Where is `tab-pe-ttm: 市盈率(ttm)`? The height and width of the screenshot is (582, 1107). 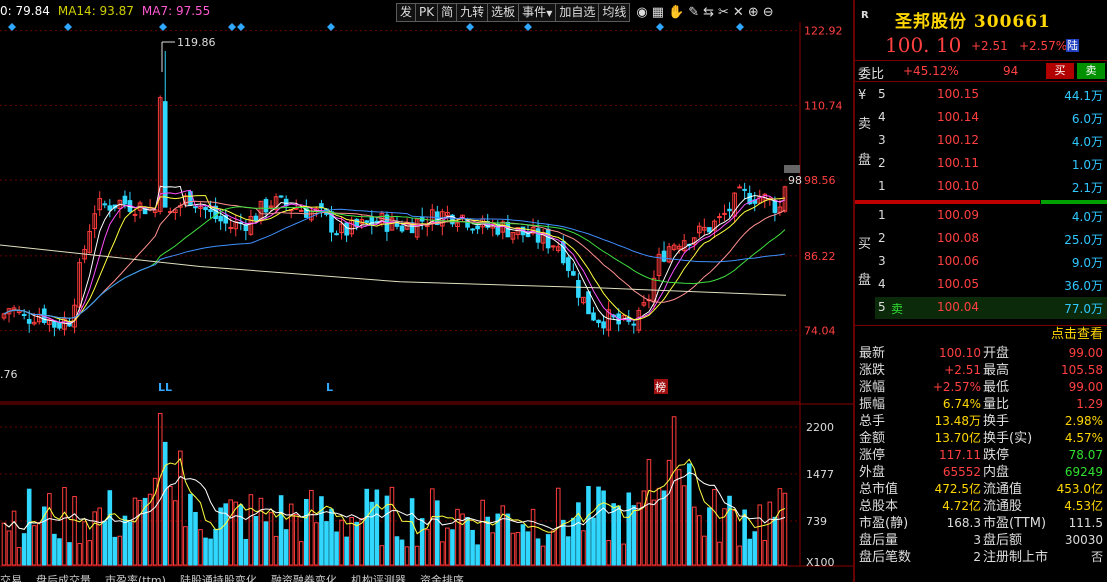 tab-pe-ttm: 市盈率(ttm) is located at coordinates (135, 576).